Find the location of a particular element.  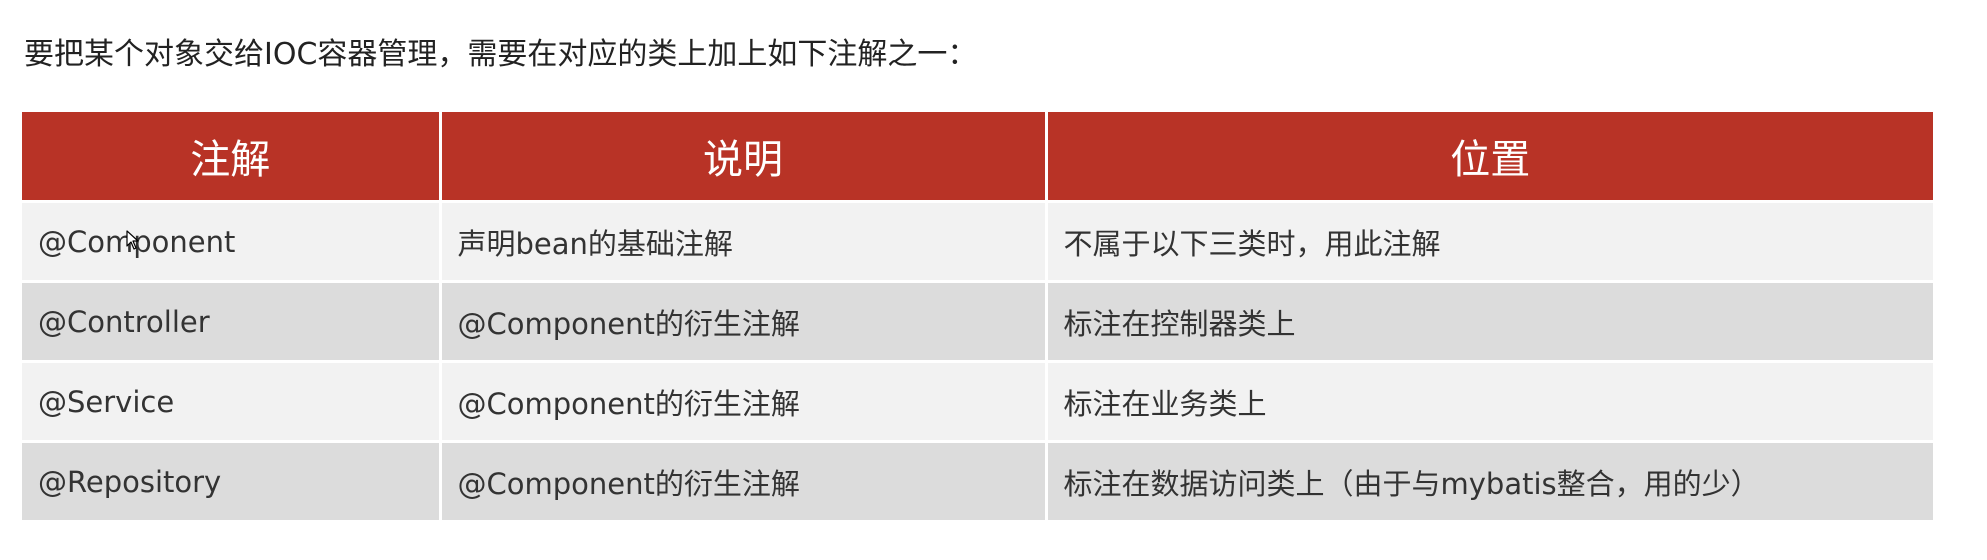

cell-annotation: @Service is located at coordinates (232, 401).